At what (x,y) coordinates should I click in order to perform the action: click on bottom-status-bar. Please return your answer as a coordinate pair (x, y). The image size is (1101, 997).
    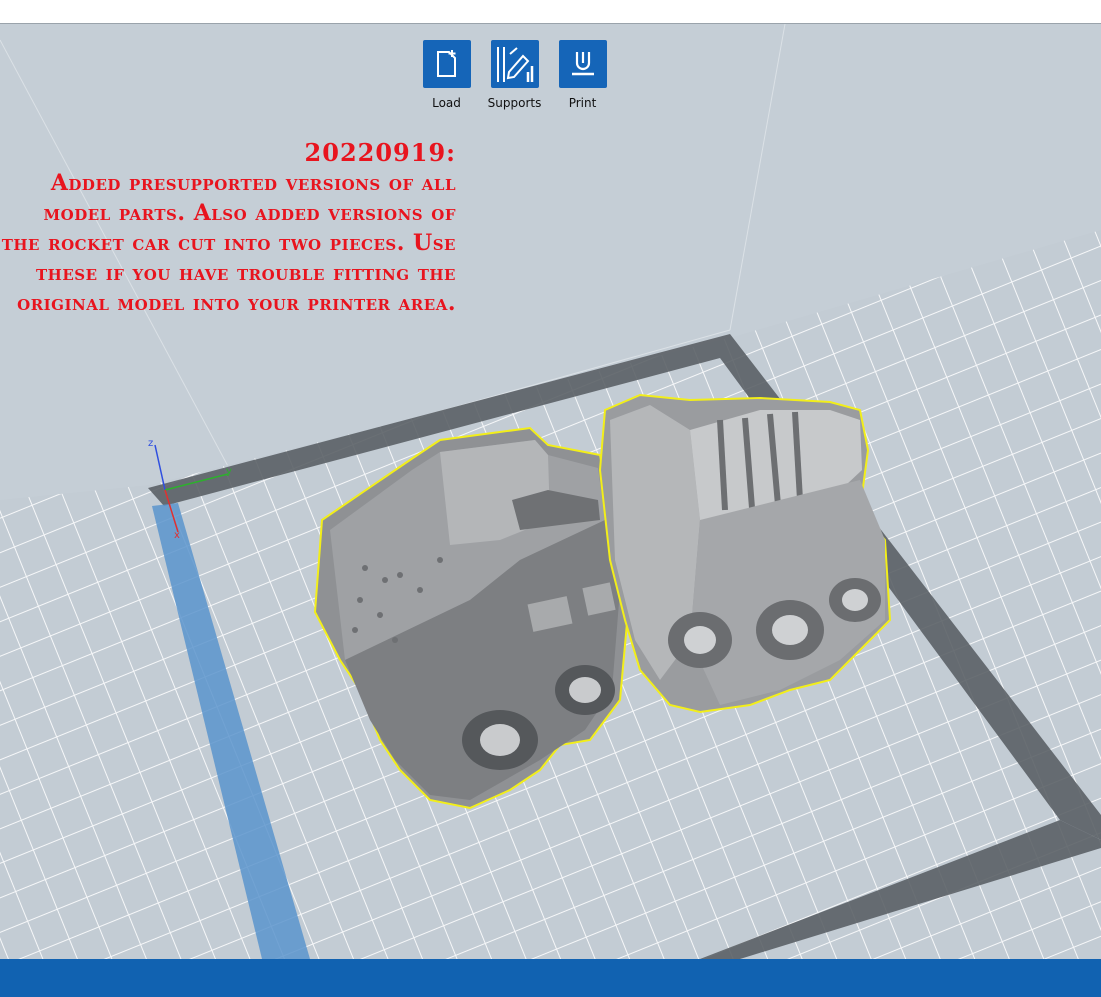
    Looking at the image, I should click on (550, 978).